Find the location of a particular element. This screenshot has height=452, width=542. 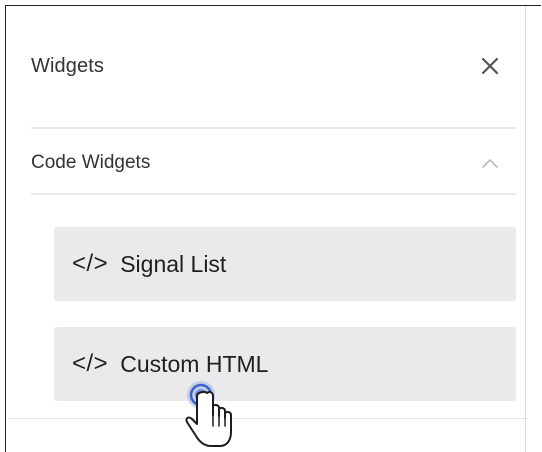

header-divider is located at coordinates (273, 128).